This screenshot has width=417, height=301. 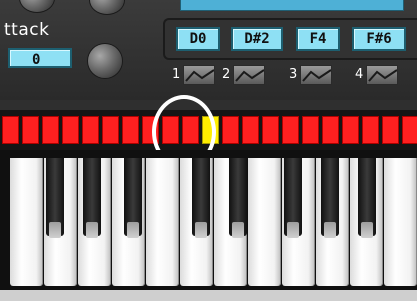 What do you see at coordinates (198, 39) in the screenshot?
I see `note-chip-1: D0` at bounding box center [198, 39].